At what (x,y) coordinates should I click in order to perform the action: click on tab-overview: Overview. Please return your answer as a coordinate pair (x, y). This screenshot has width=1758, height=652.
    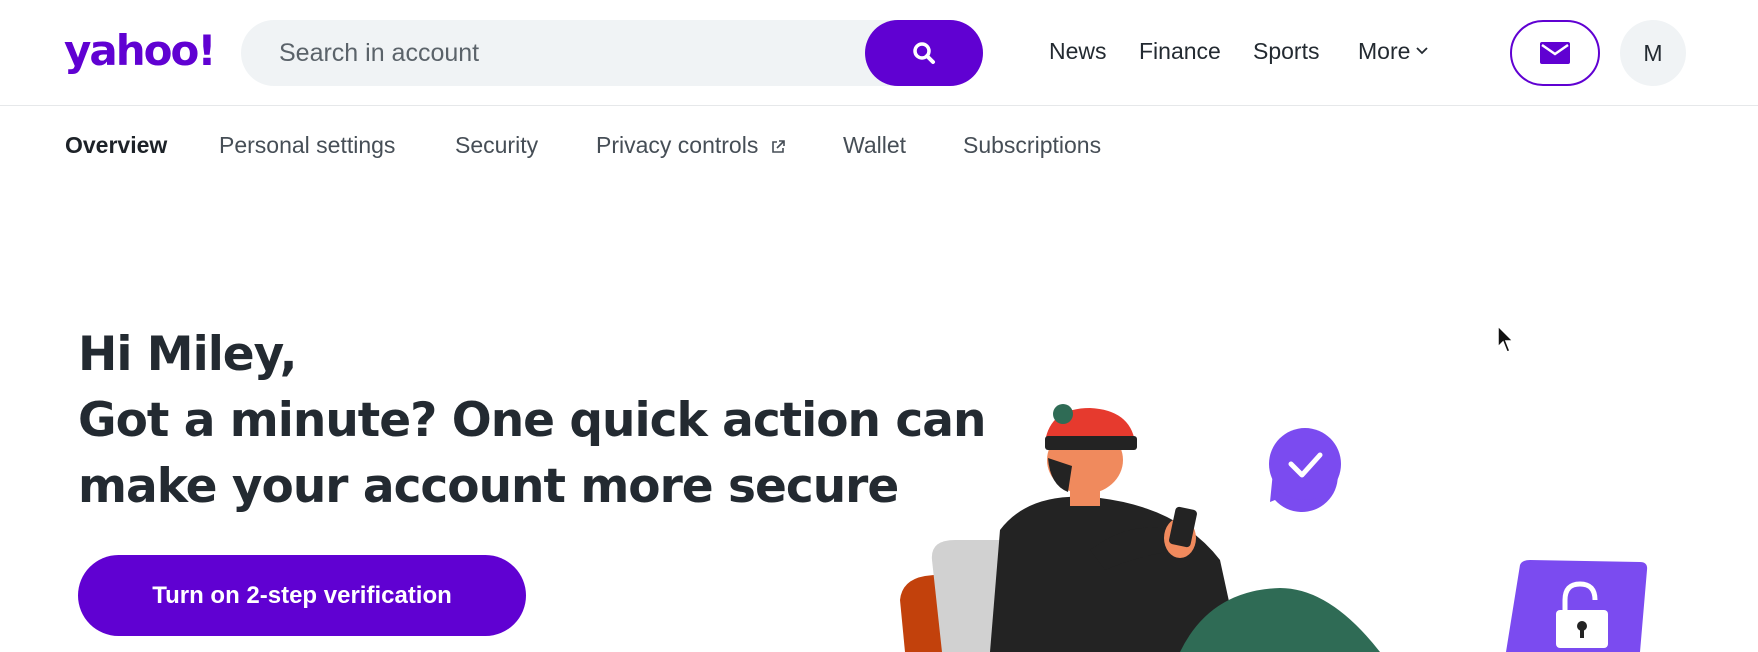
    Looking at the image, I should click on (116, 145).